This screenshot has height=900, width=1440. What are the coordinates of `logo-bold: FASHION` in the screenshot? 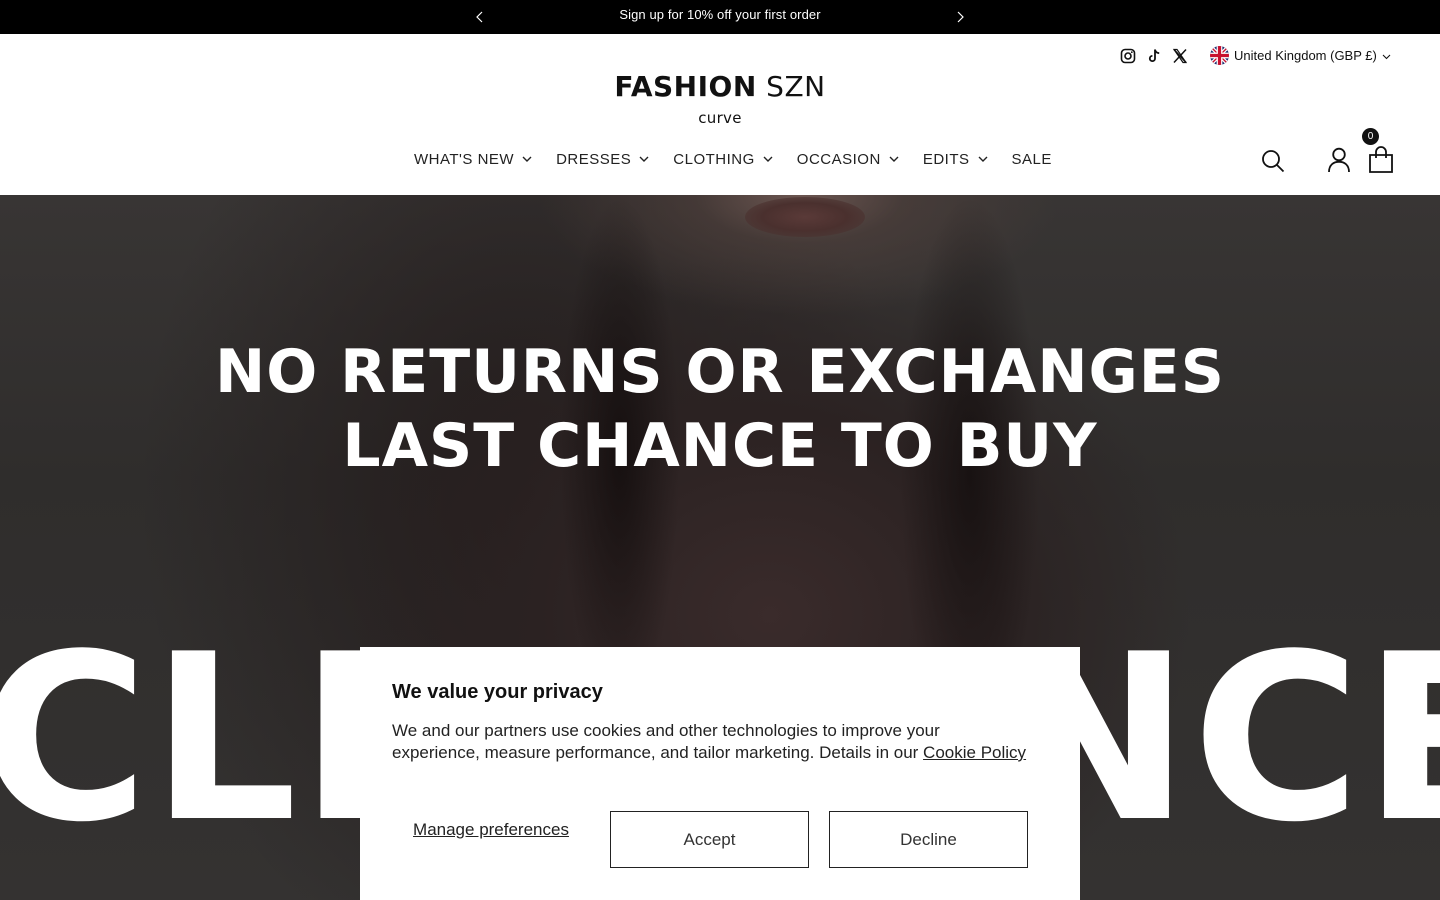 It's located at (685, 86).